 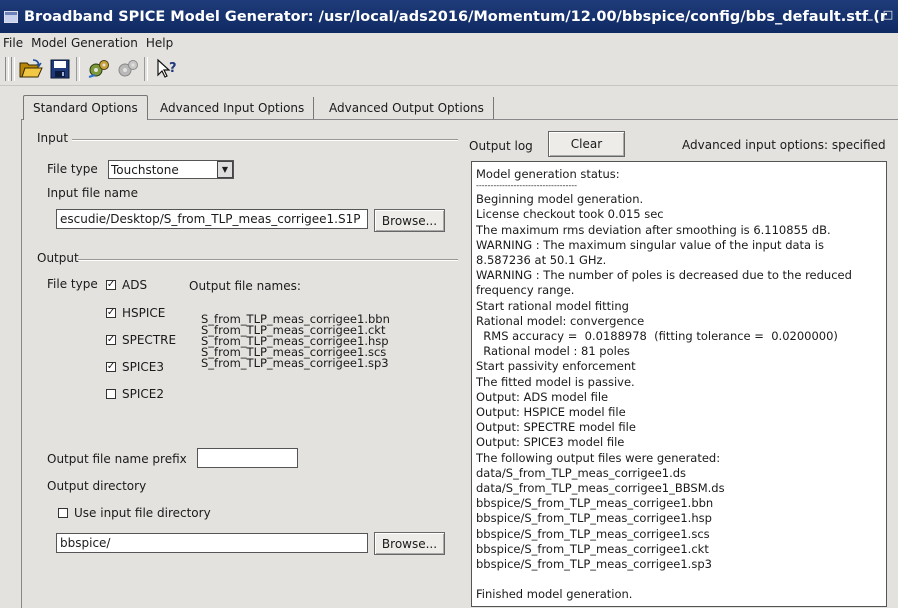 What do you see at coordinates (593, 533) in the screenshot?
I see `log-line: bbspice/S_from_TLP_meas_corrigee1.scs` at bounding box center [593, 533].